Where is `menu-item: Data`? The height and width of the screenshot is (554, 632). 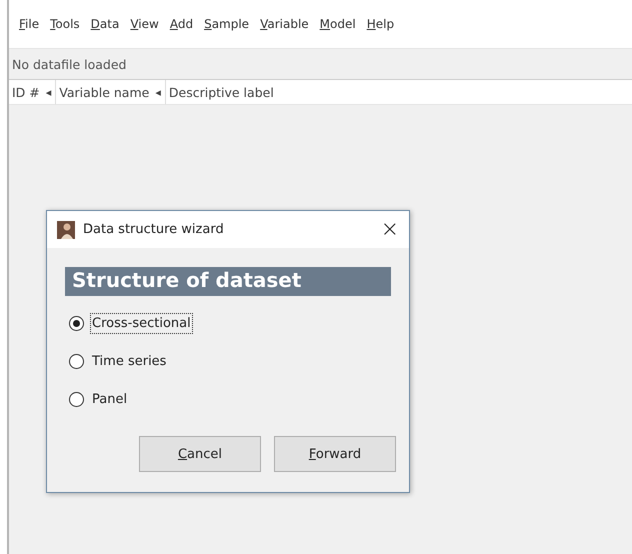 menu-item: Data is located at coordinates (105, 24).